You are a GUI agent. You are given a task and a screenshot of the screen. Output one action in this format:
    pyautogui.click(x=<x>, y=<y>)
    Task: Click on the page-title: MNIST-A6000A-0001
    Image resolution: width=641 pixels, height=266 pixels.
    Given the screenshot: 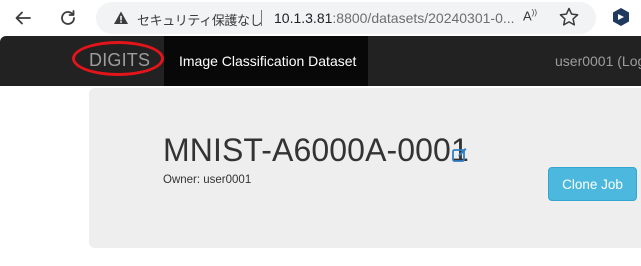 What is the action you would take?
    pyautogui.click(x=316, y=150)
    